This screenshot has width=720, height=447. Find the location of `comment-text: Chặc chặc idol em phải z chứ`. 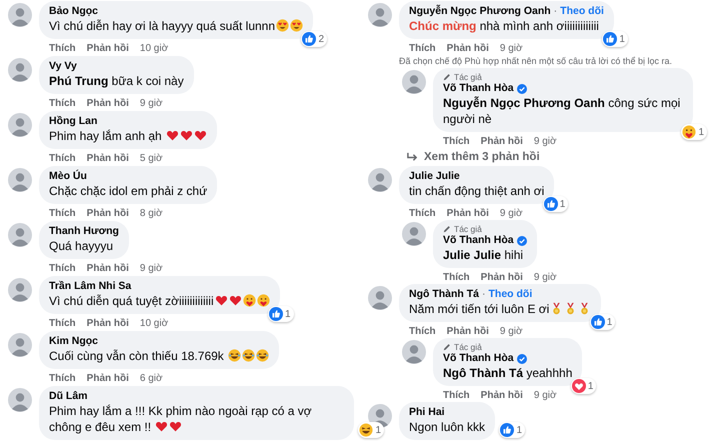

comment-text: Chặc chặc idol em phải z chứ is located at coordinates (128, 191).